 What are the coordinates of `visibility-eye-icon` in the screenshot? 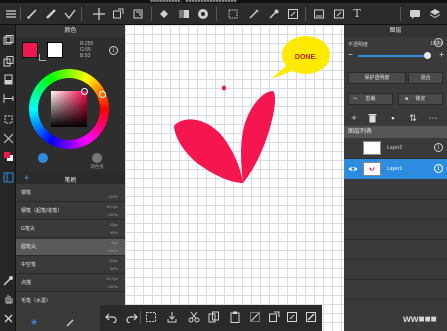 It's located at (353, 169).